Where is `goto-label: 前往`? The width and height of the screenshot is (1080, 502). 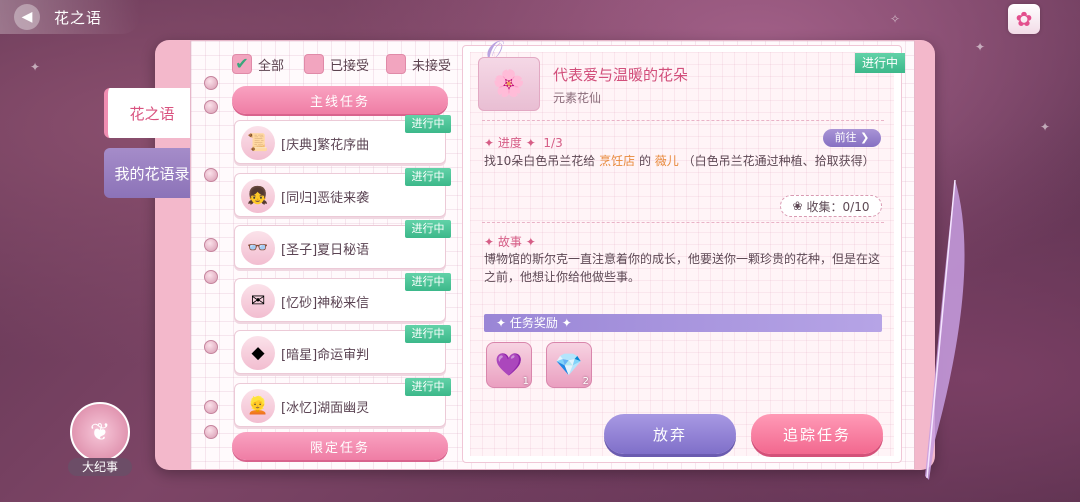
goto-label: 前往 is located at coordinates (845, 137).